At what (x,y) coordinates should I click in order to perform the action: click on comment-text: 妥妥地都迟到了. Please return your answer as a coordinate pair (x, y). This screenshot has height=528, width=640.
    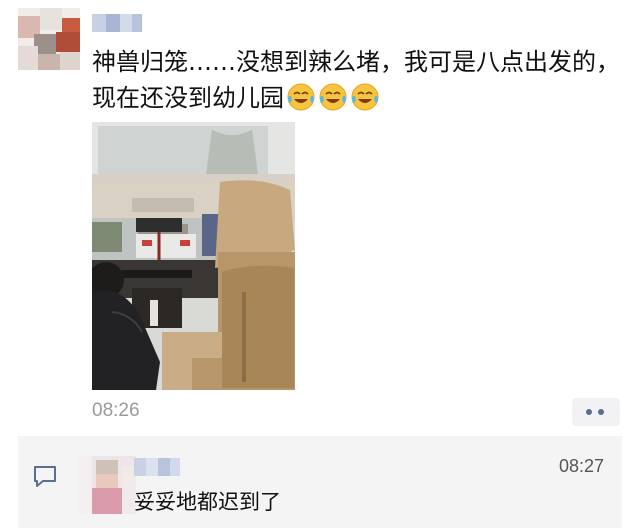
    Looking at the image, I should click on (207, 502).